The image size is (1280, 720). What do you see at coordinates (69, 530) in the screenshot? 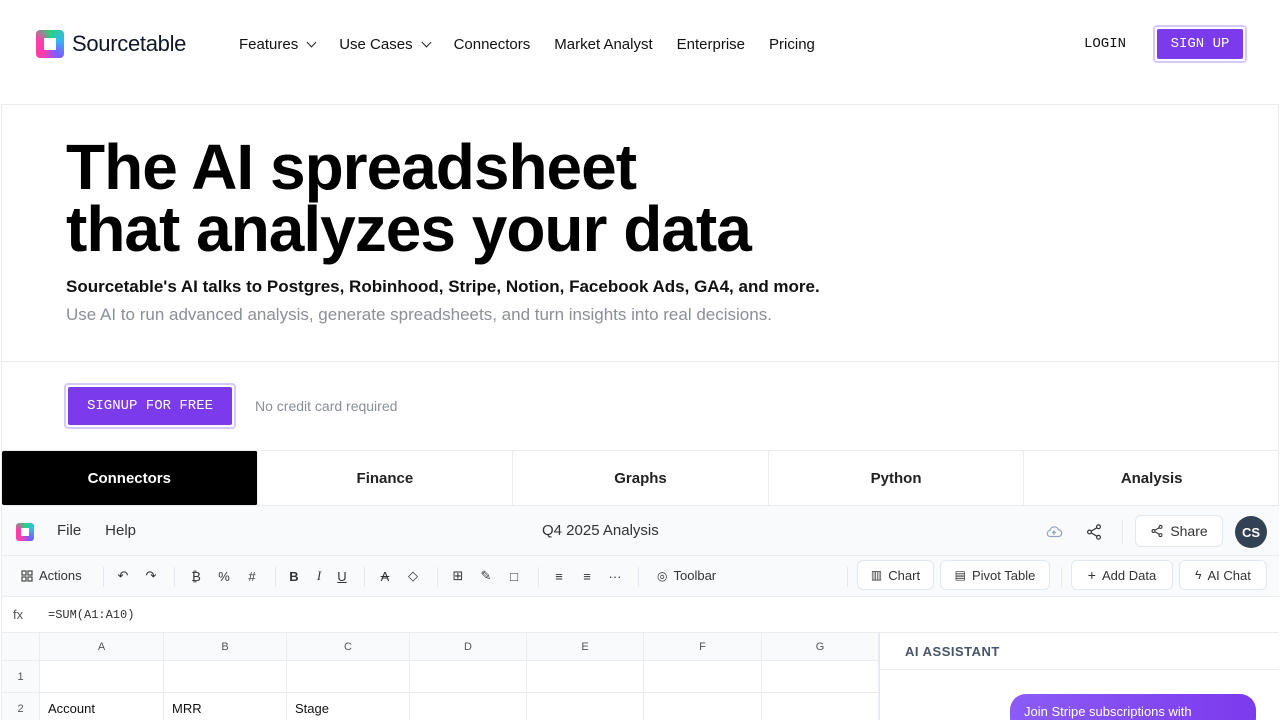
I see `menu-file: File` at bounding box center [69, 530].